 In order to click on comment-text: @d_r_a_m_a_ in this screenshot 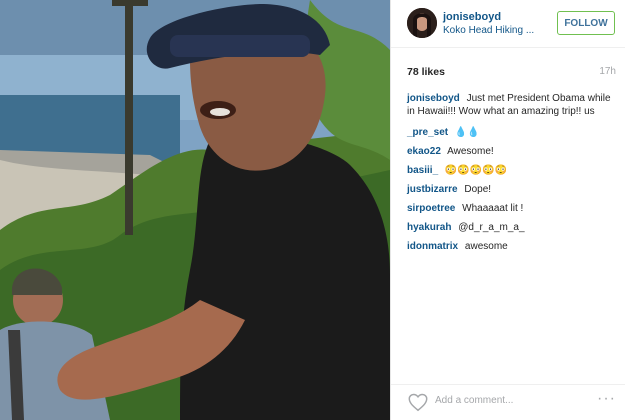, I will do `click(491, 227)`.